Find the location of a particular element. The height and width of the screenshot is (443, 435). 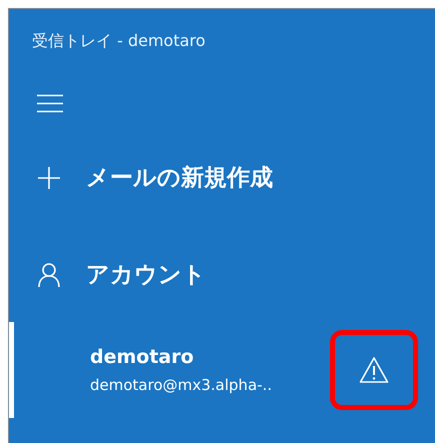

new-mail-label: メールの新規作成 is located at coordinates (179, 178).